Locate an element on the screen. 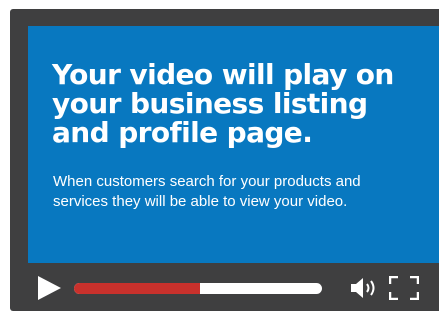 The height and width of the screenshot is (311, 439). volume-icon is located at coordinates (363, 288).